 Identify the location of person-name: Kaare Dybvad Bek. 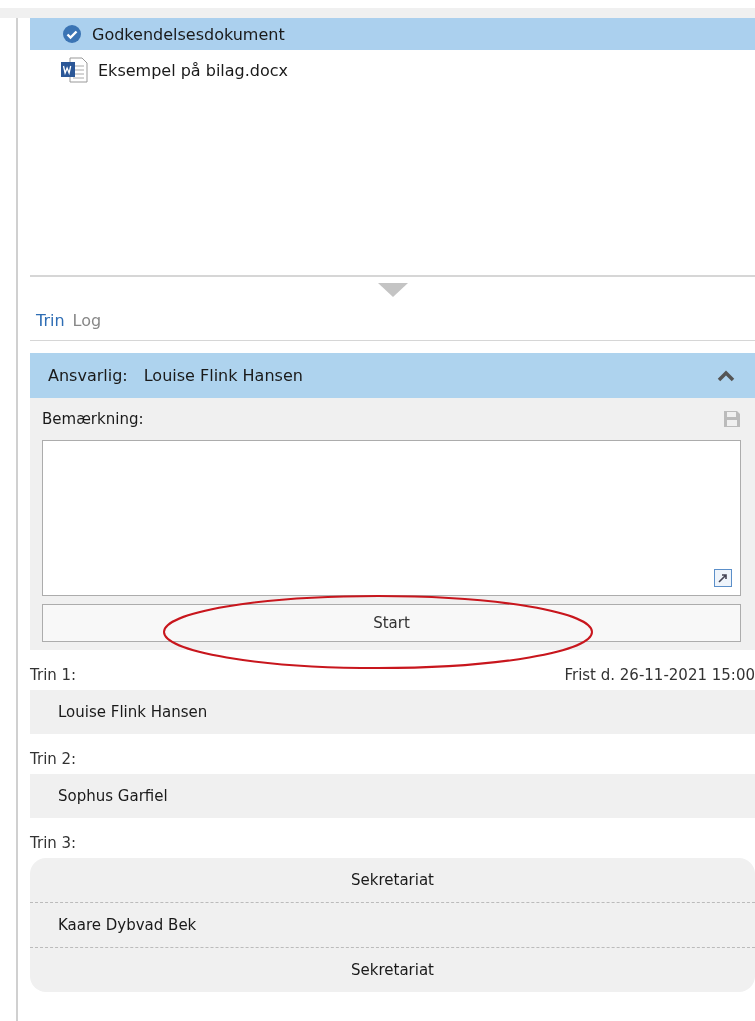
(127, 925).